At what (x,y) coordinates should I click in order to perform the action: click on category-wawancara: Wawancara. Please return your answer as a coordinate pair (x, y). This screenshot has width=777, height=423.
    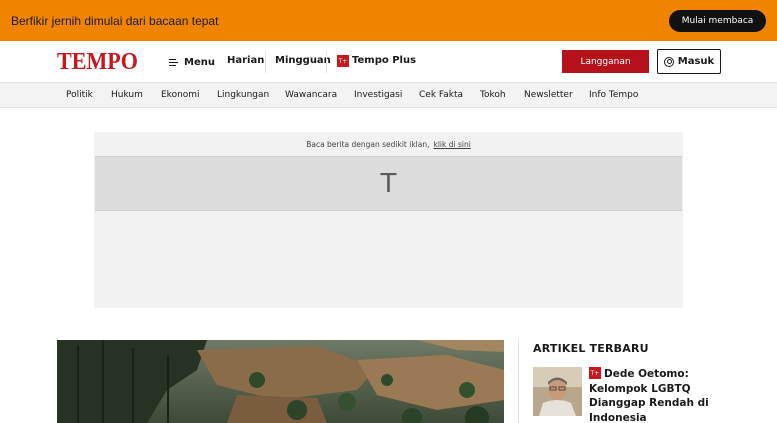
    Looking at the image, I should click on (311, 95).